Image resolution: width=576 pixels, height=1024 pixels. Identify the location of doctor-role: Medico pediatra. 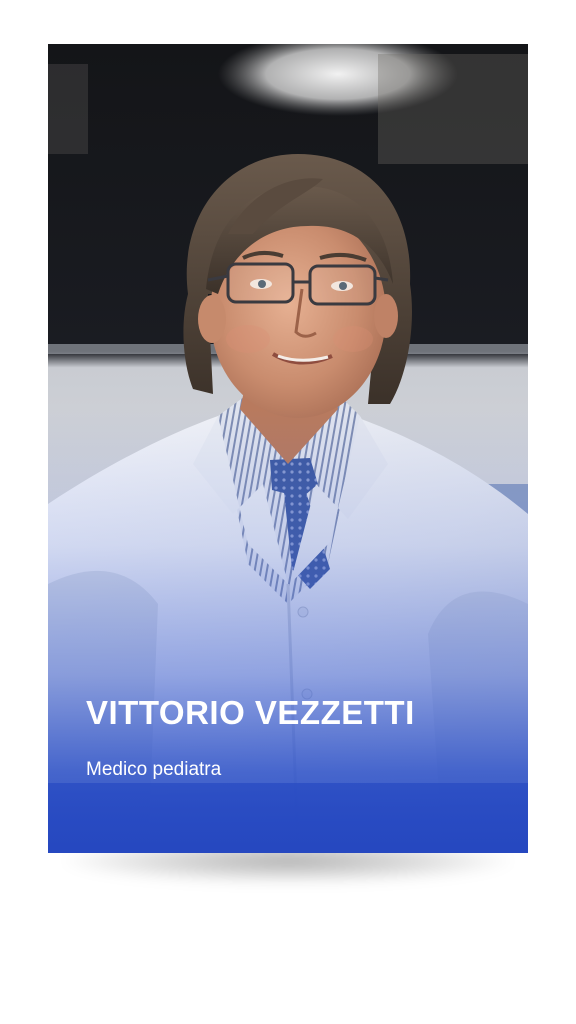
(154, 769).